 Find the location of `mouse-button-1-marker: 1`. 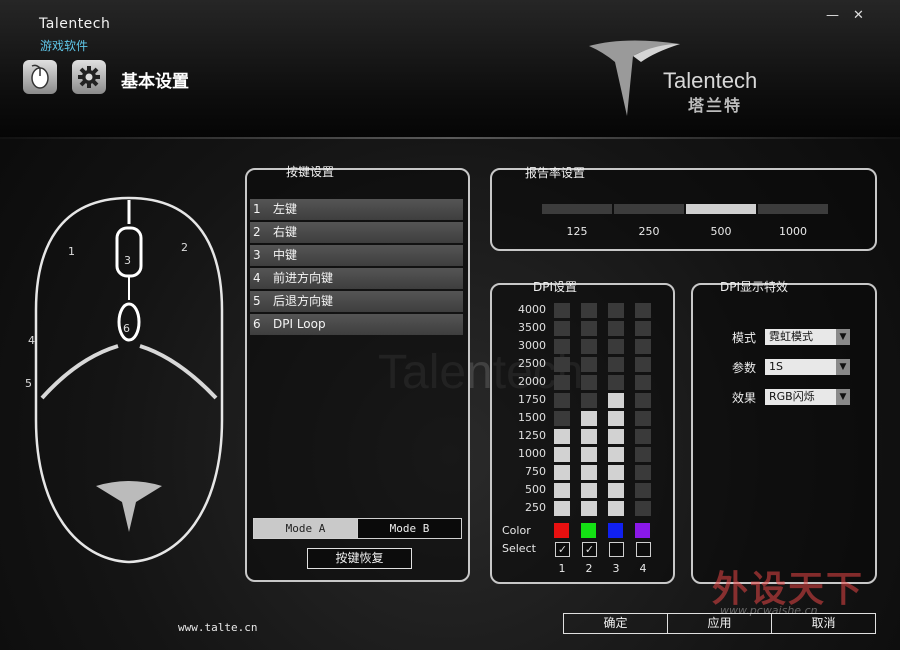

mouse-button-1-marker: 1 is located at coordinates (71, 251).